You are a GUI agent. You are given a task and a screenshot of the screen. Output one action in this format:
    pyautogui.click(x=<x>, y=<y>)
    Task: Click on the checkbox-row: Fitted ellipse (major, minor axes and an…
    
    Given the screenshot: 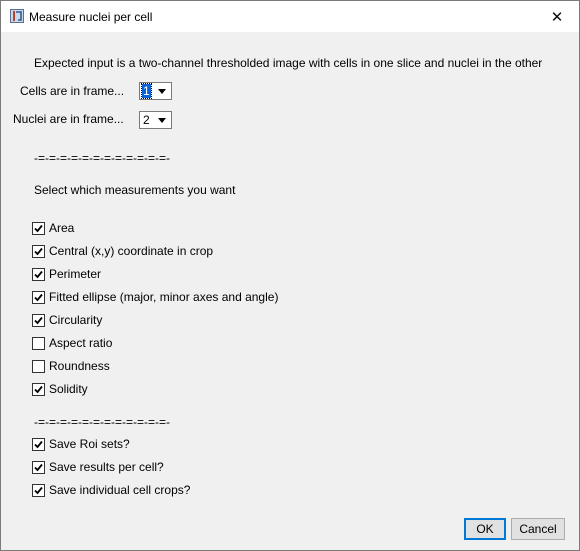 What is the action you would take?
    pyautogui.click(x=155, y=297)
    